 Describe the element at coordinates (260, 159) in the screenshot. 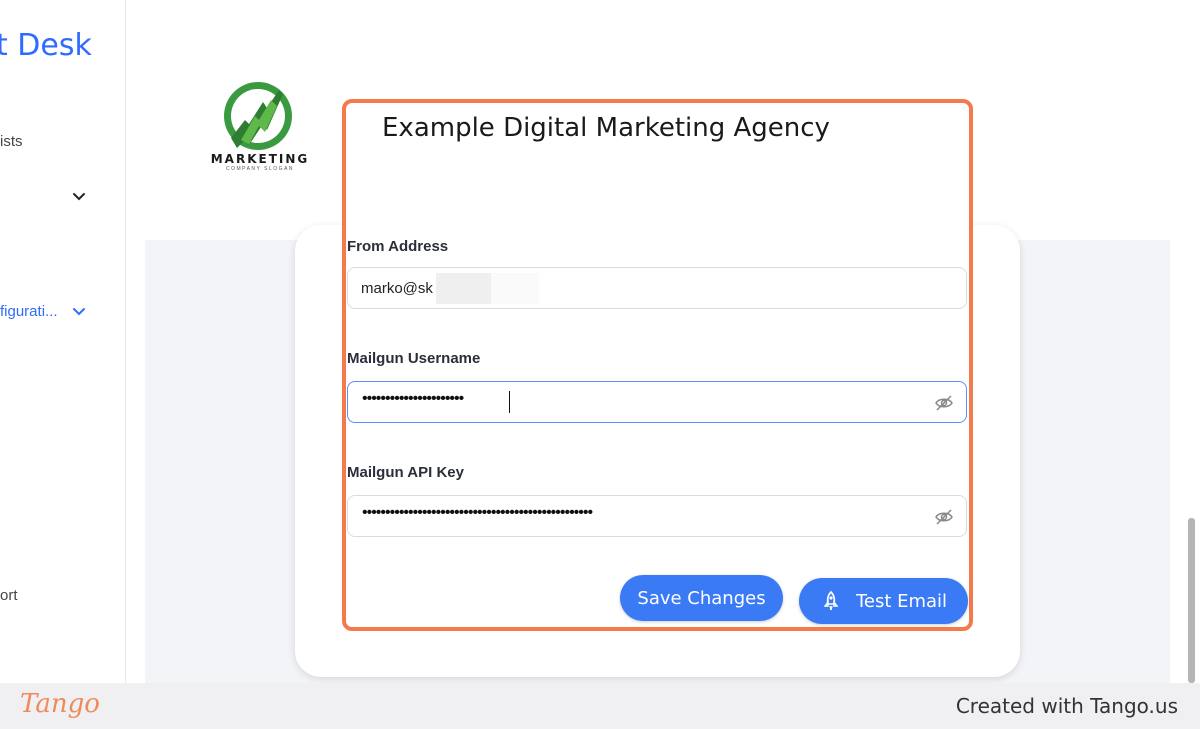

I see `logo-text: MARKETING` at that location.